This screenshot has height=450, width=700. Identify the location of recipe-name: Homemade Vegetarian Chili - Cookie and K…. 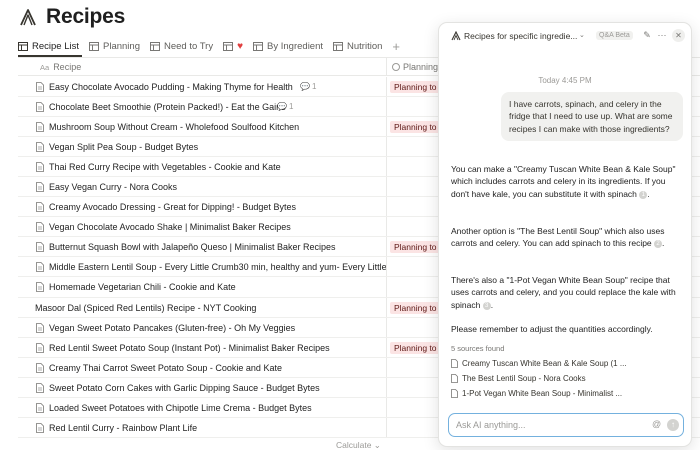
(142, 287).